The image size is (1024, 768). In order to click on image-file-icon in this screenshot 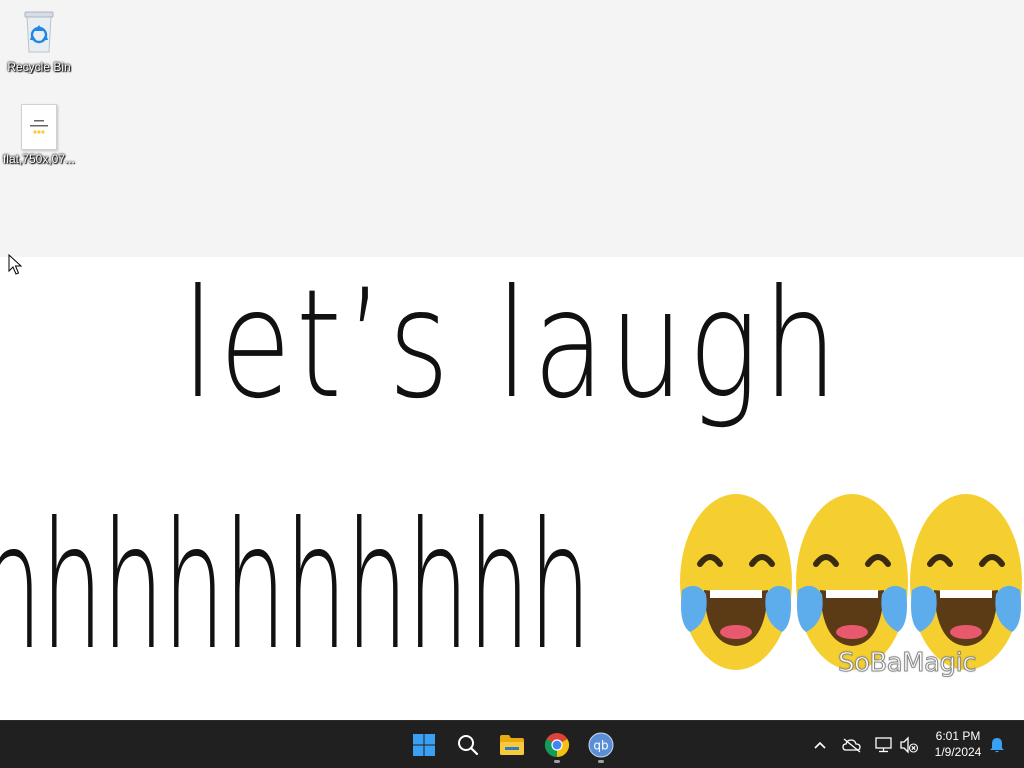, I will do `click(39, 127)`.